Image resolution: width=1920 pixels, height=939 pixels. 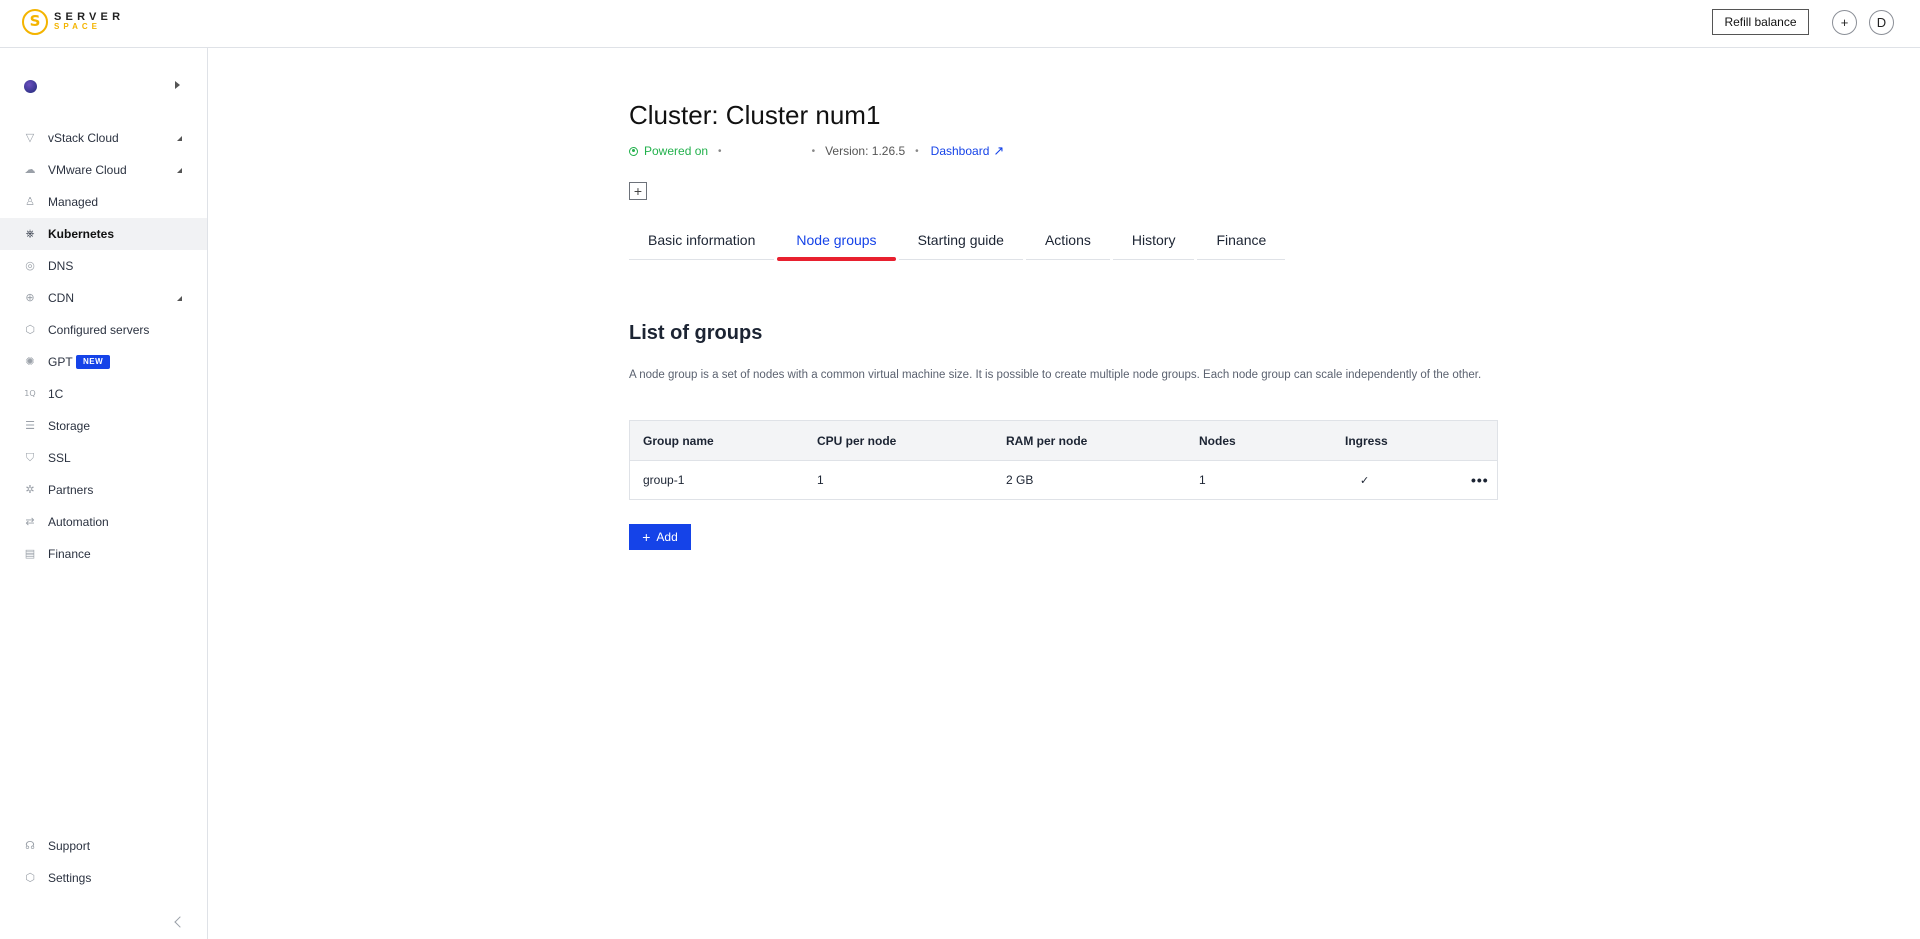 I want to click on sidebar-item-managed: ♙ Managed, so click(x=103, y=202).